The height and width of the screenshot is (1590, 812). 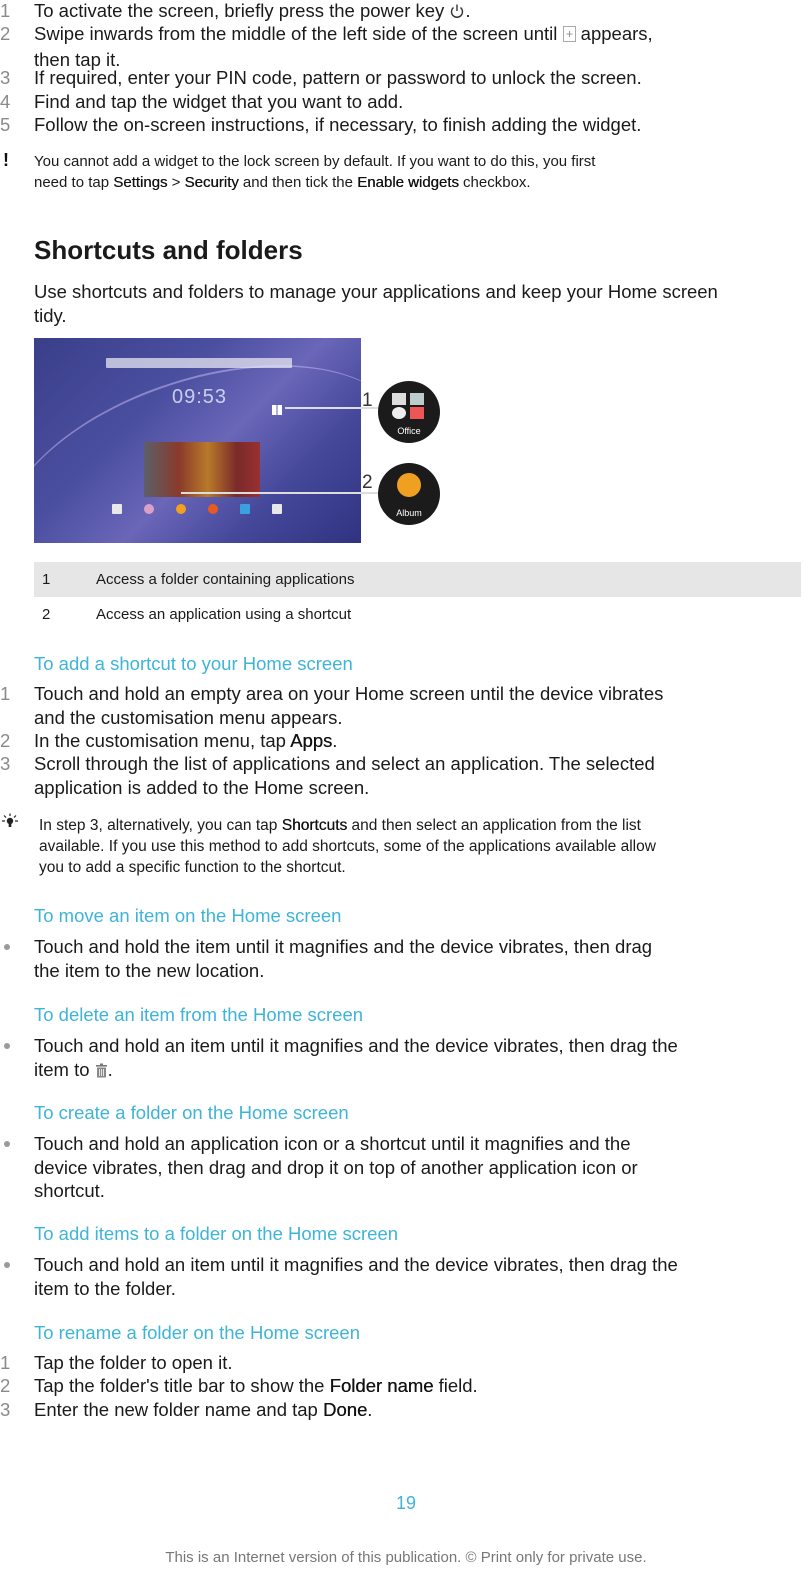 What do you see at coordinates (105, 1288) in the screenshot?
I see `bullet-text: item to the folder.` at bounding box center [105, 1288].